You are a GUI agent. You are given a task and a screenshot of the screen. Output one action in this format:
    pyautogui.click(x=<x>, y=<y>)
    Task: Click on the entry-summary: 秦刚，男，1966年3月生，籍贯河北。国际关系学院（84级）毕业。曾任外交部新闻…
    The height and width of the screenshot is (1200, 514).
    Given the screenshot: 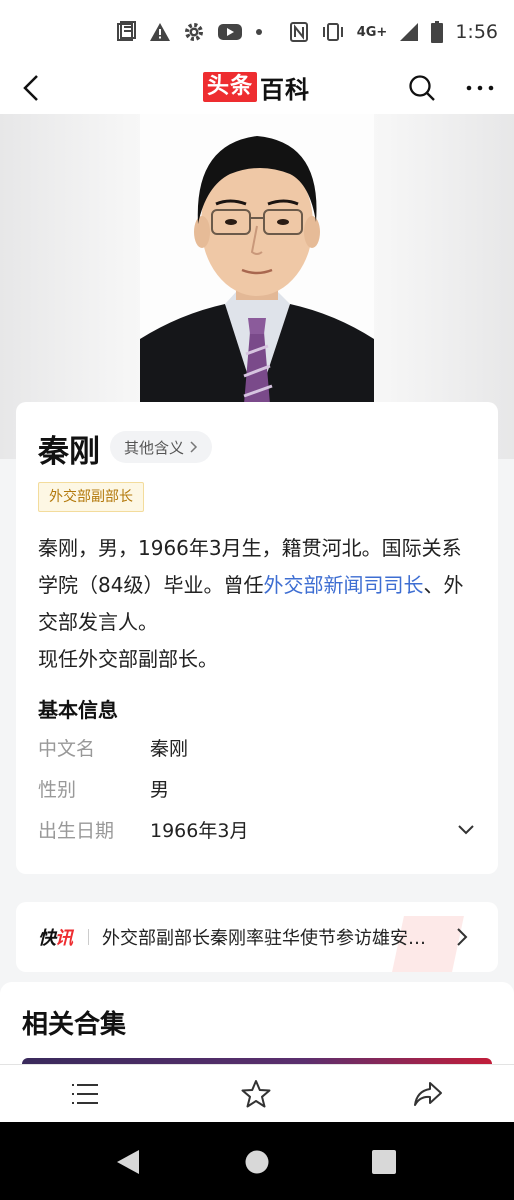 What is the action you would take?
    pyautogui.click(x=258, y=604)
    